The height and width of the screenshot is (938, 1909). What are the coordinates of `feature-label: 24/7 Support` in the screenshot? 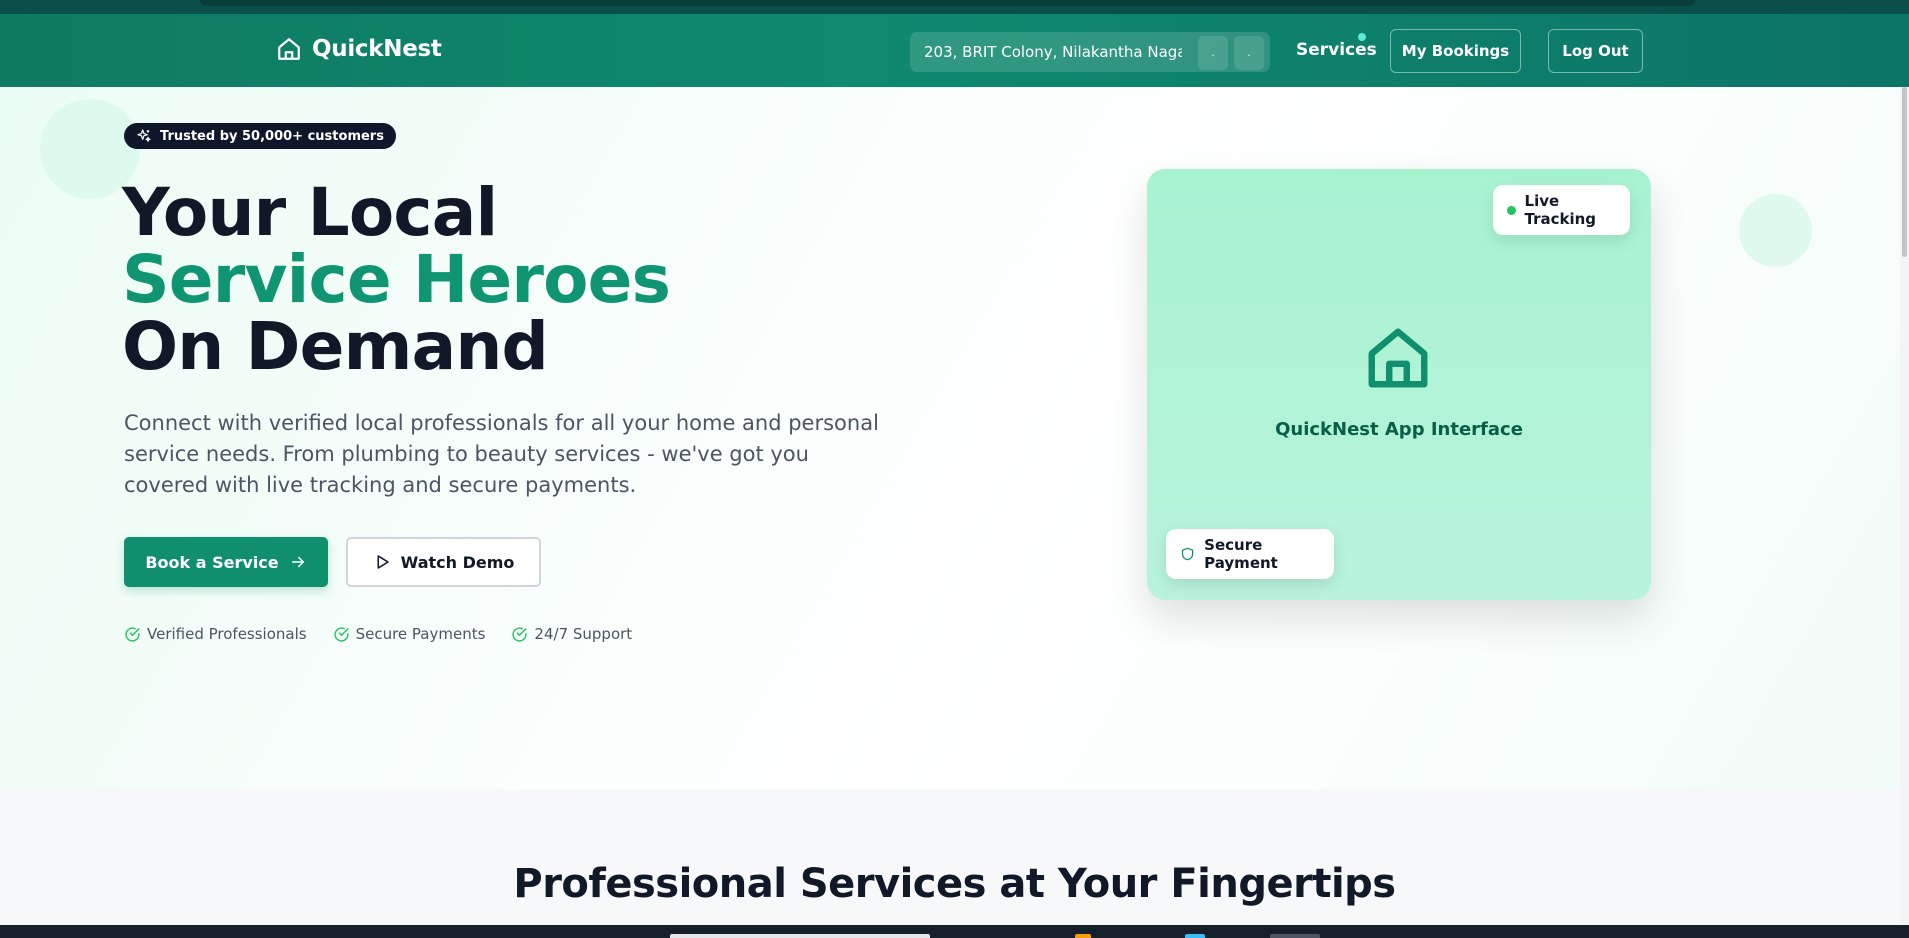 It's located at (583, 634).